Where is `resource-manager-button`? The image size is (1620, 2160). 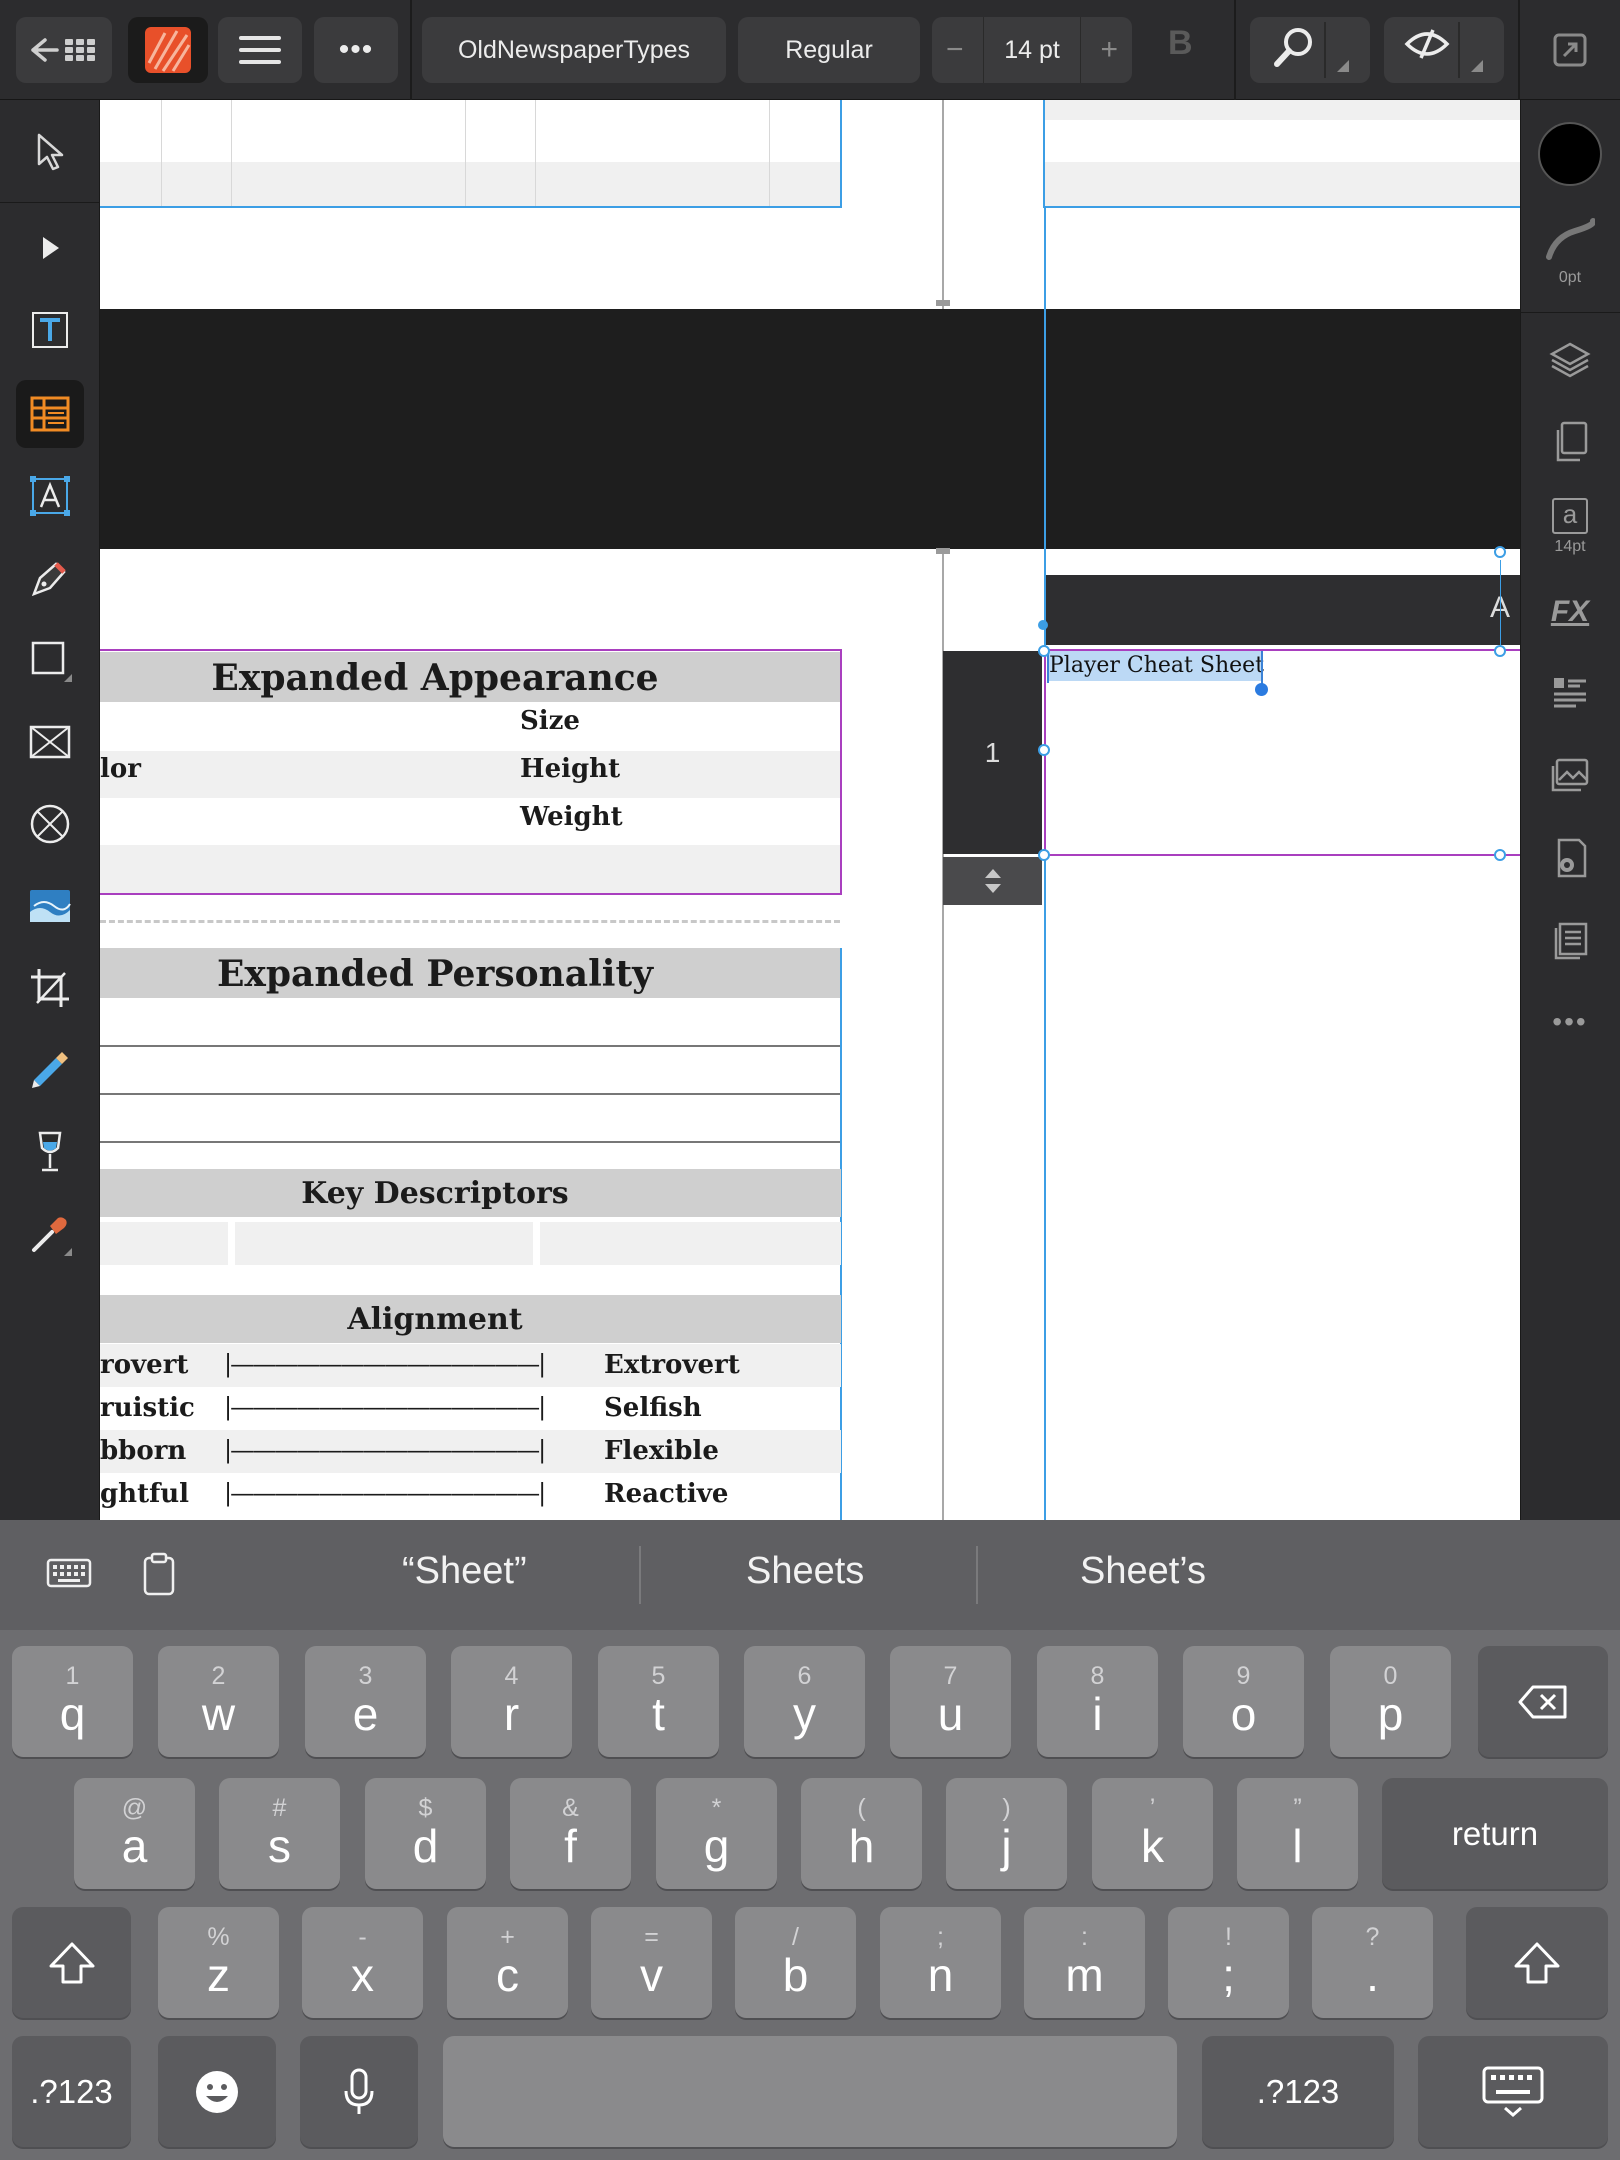
resource-manager-button is located at coordinates (1570, 776).